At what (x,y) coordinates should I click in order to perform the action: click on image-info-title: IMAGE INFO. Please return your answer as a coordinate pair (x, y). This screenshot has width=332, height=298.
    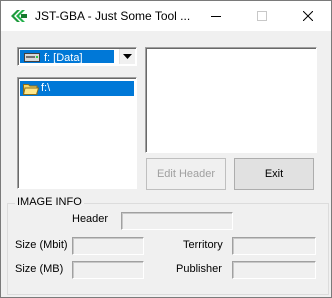
    Looking at the image, I should click on (49, 202).